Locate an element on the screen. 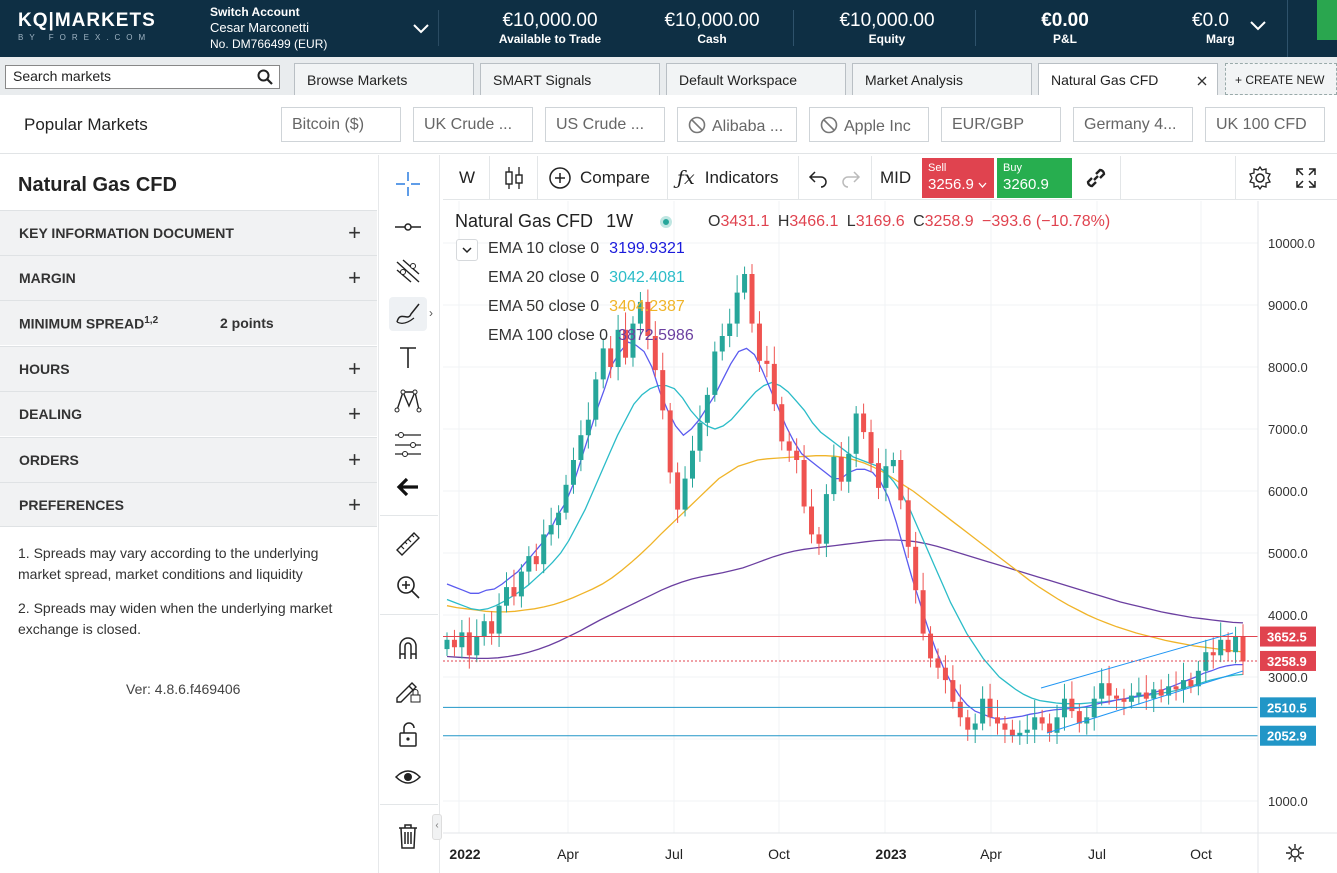 The height and width of the screenshot is (873, 1337). measure-tool is located at coordinates (408, 443).